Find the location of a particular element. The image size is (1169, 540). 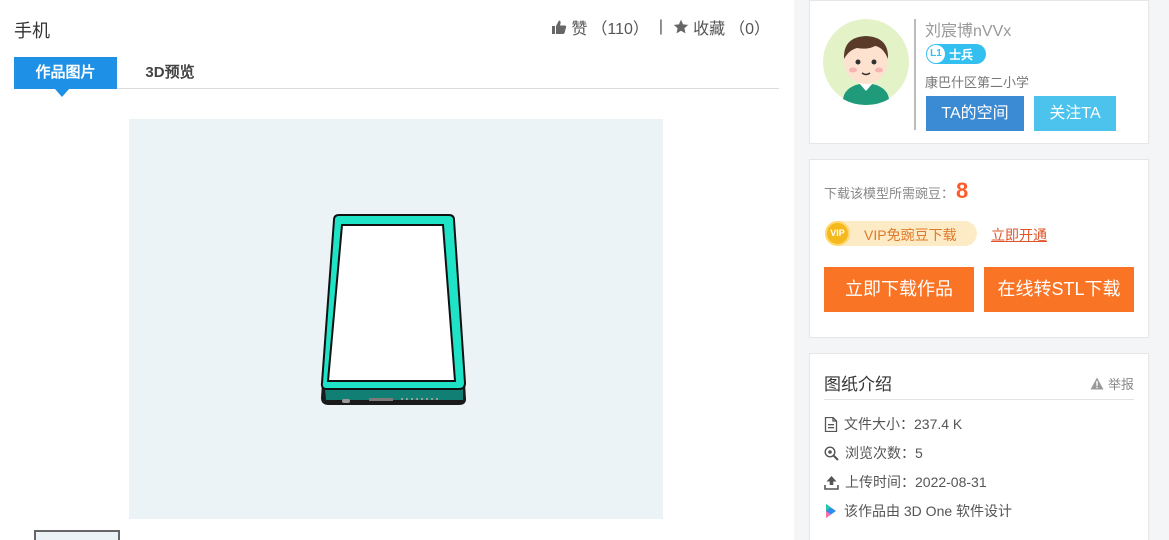

tab-active-caret is located at coordinates (62, 93).